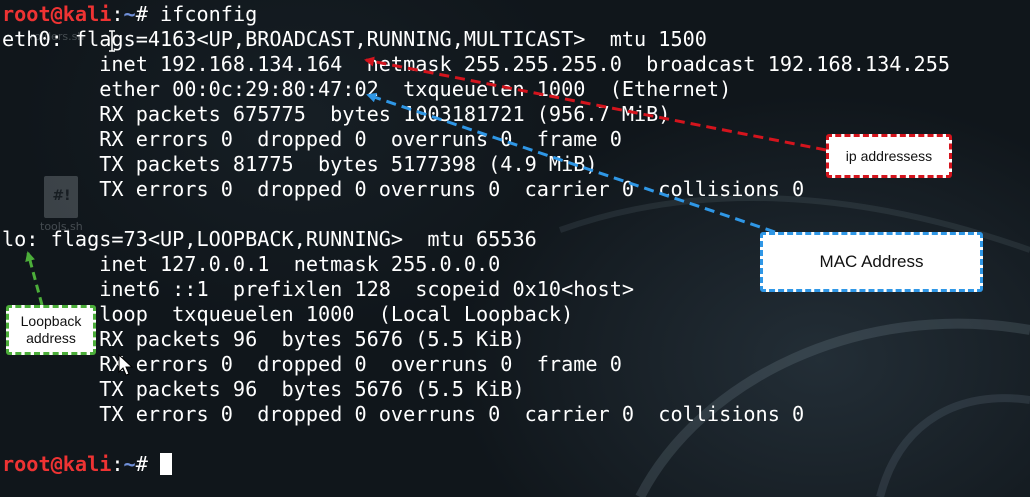 The height and width of the screenshot is (497, 1030). I want to click on loopback-address-callout: Loopback address, so click(51, 330).